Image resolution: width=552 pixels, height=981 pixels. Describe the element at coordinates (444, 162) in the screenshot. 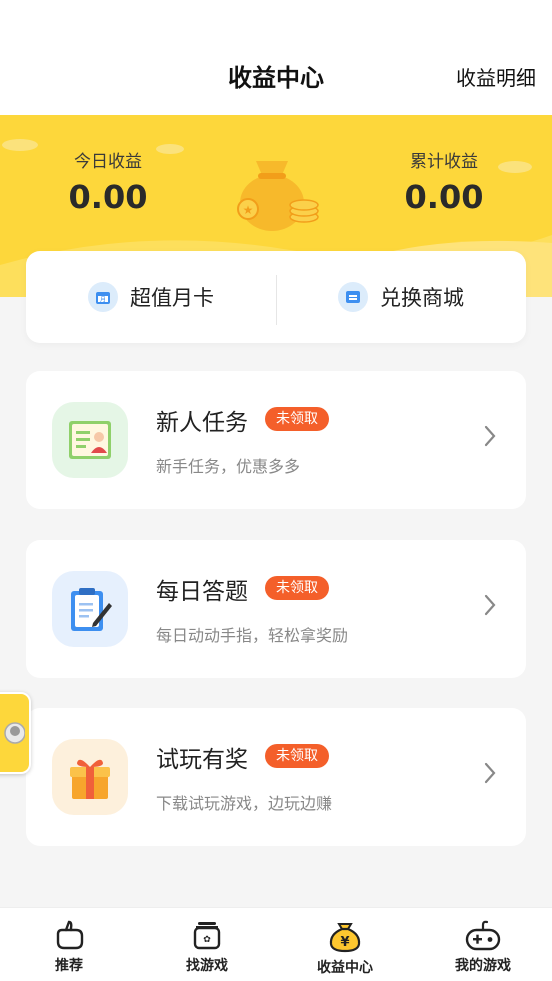

I see `total-earnings-label: 累计收益` at that location.